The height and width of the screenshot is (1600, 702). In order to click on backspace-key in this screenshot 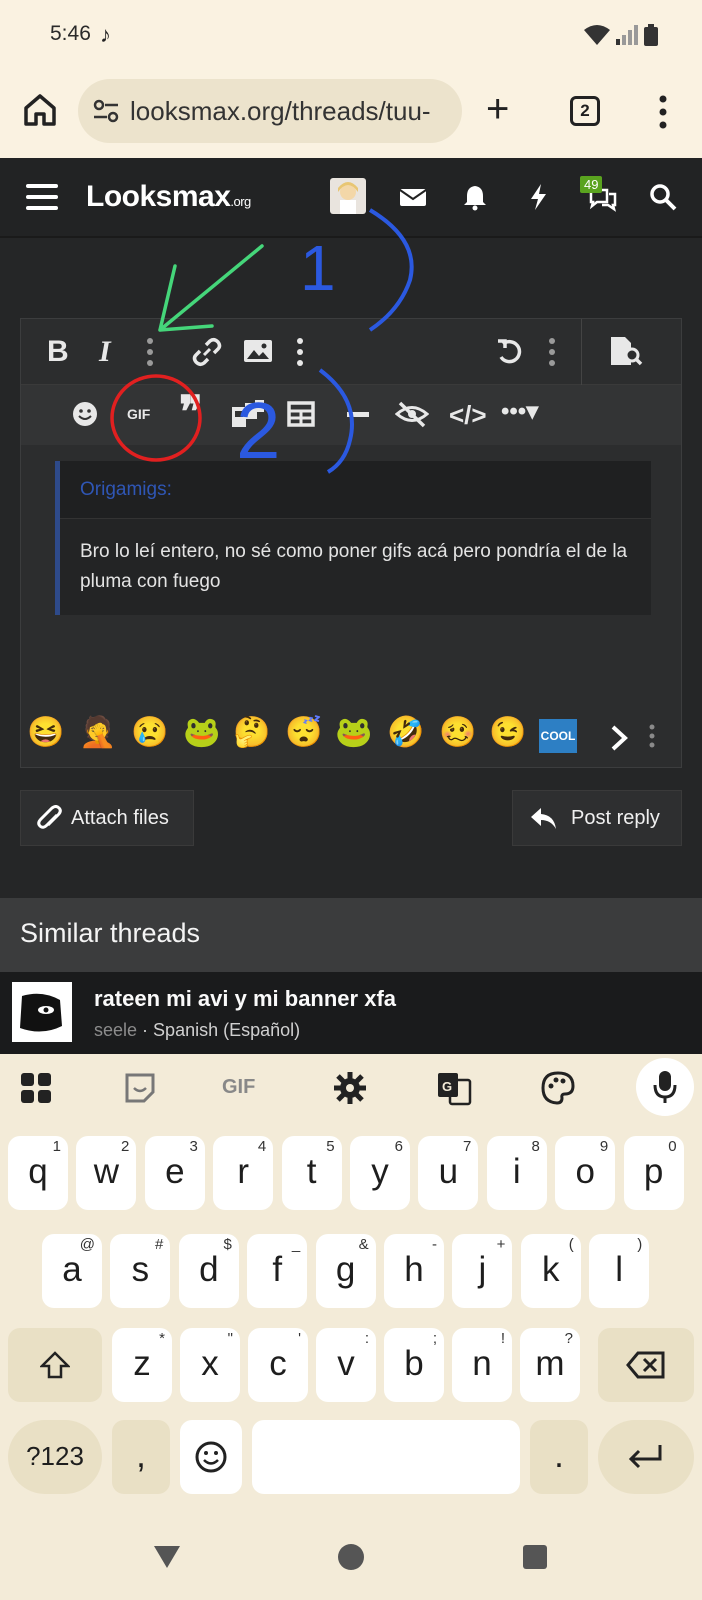, I will do `click(646, 1365)`.